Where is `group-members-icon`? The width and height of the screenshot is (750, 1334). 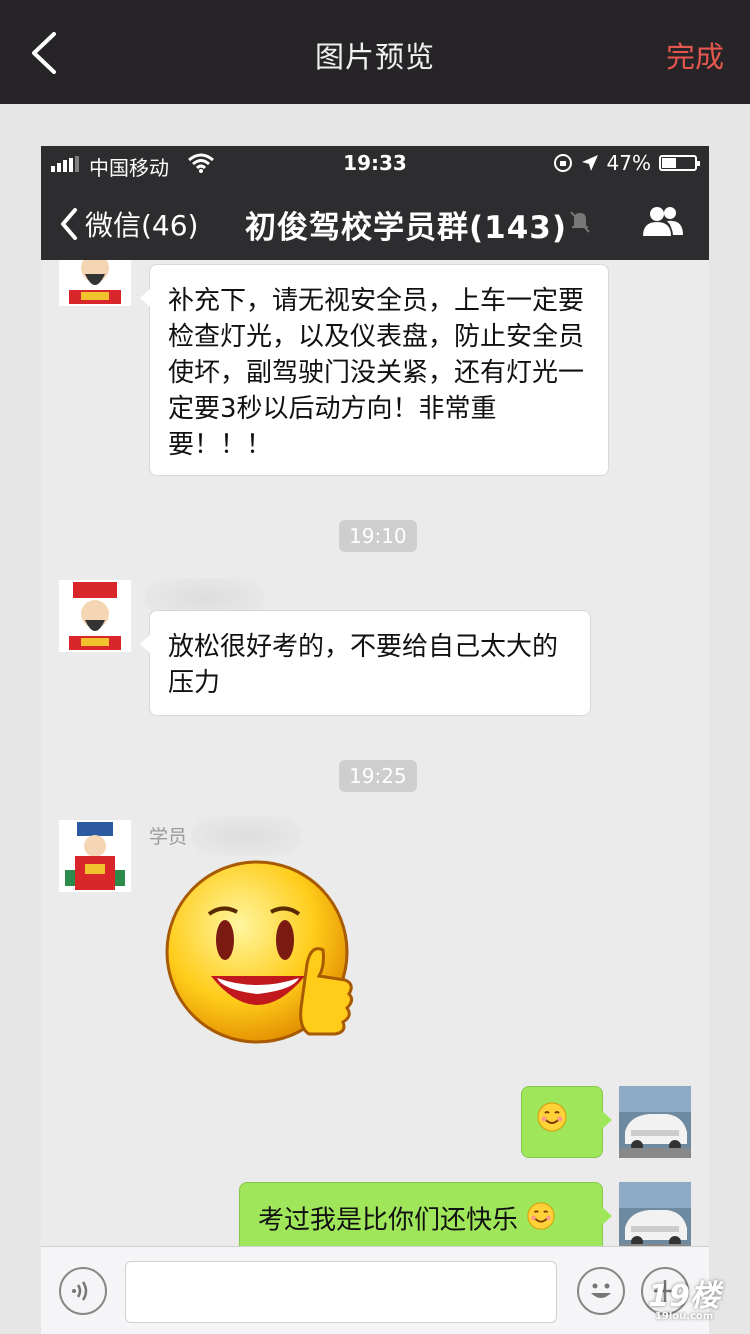
group-members-icon is located at coordinates (663, 221).